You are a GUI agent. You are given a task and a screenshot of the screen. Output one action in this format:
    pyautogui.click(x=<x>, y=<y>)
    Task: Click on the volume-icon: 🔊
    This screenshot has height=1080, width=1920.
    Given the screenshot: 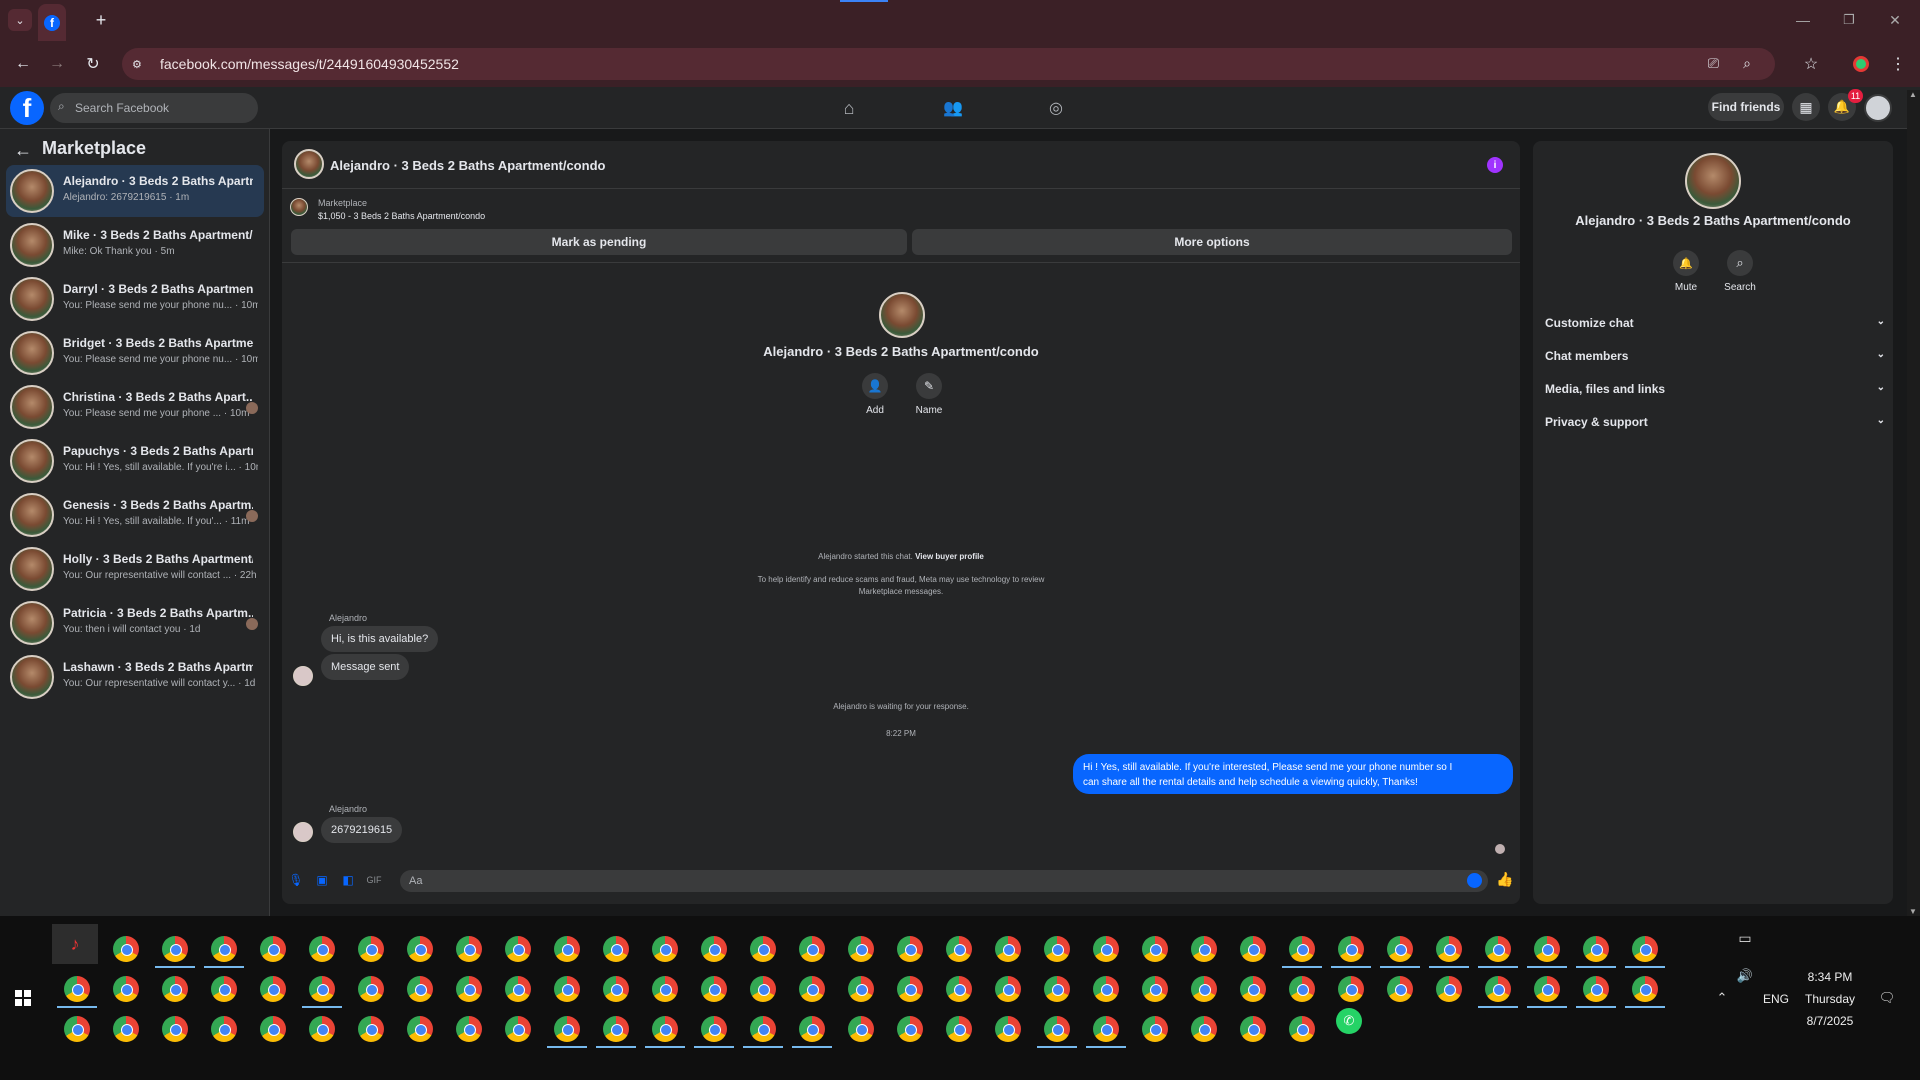 What is the action you would take?
    pyautogui.click(x=1745, y=976)
    